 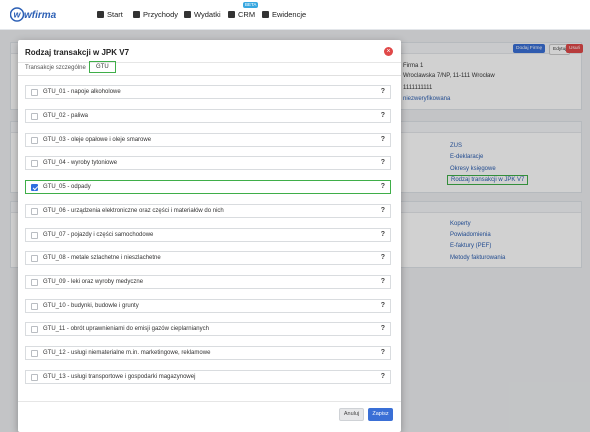 I want to click on tab-transakcje-szczegolne: Transakcje szczególne, so click(x=55, y=68).